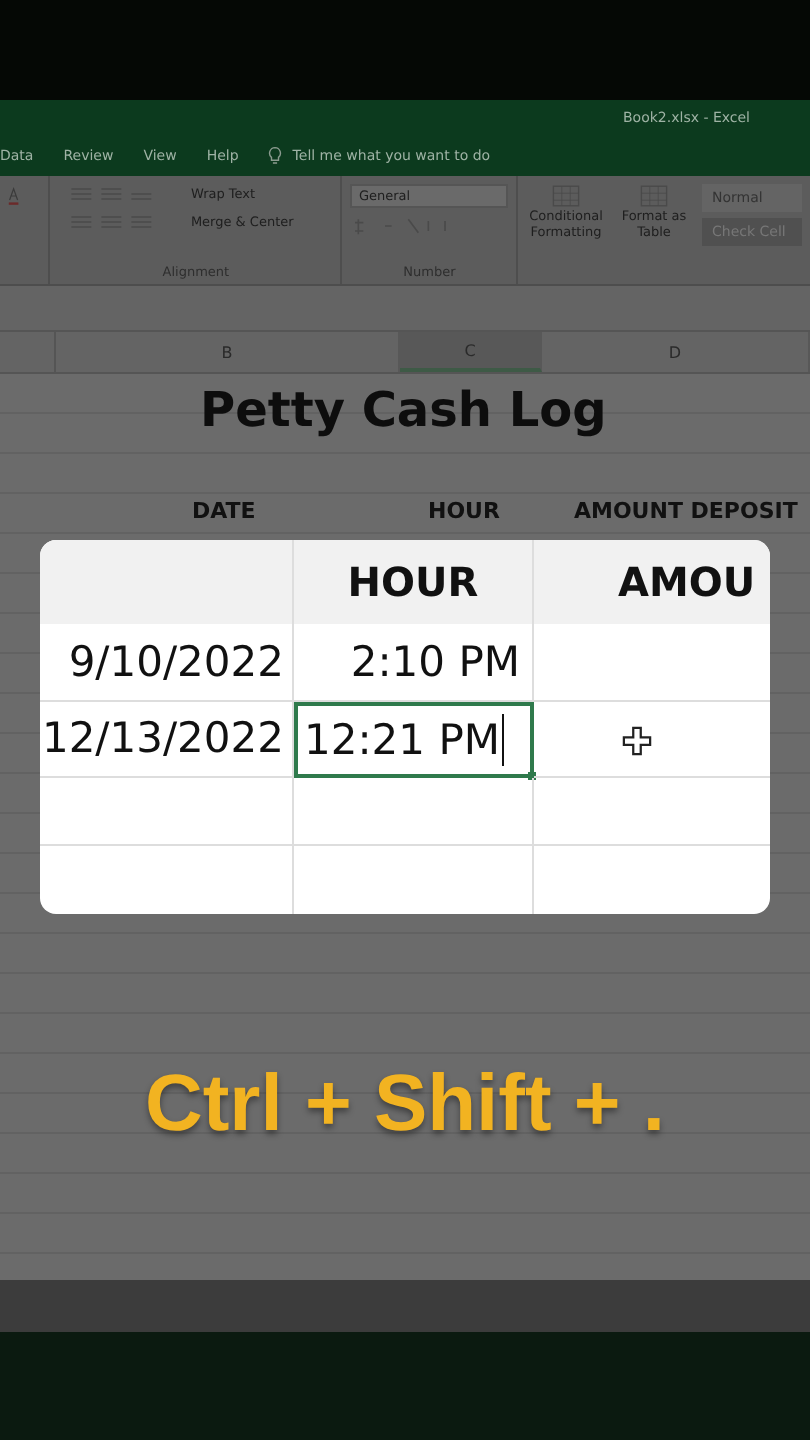  Describe the element at coordinates (225, 510) in the screenshot. I see `column-title: DATE` at that location.